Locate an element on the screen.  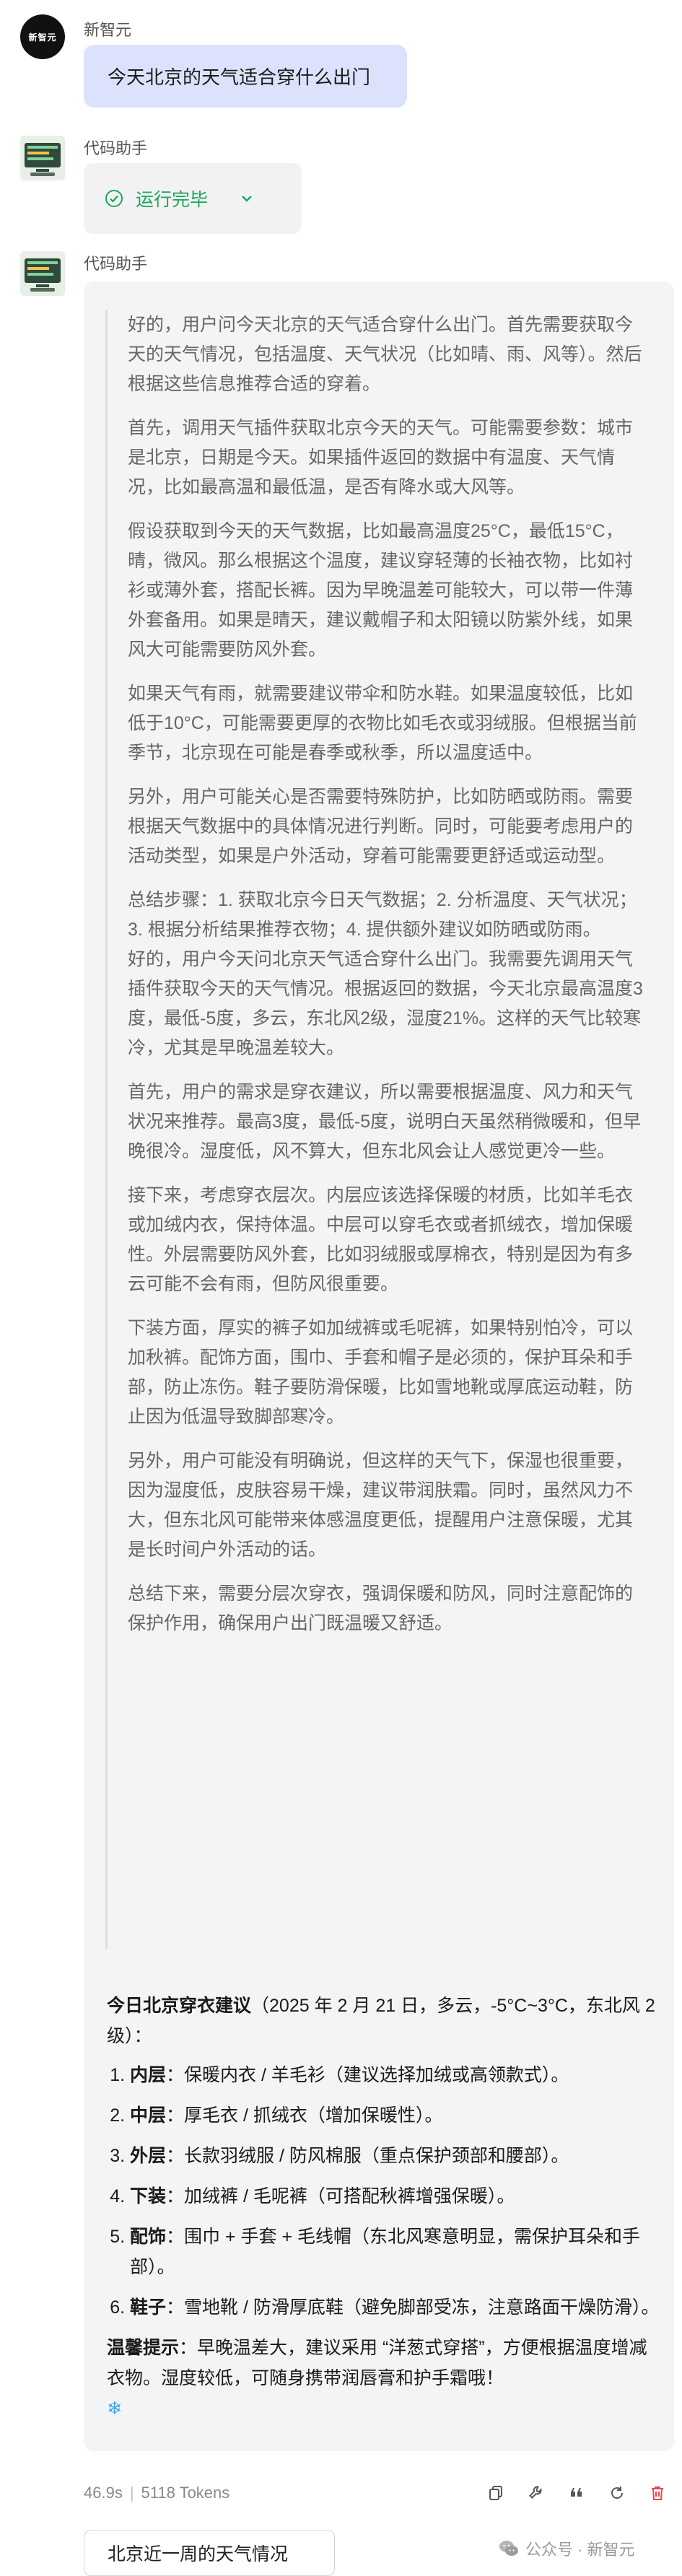
user-message-text: 今天北京的天气适合穿什么出门 is located at coordinates (240, 77).